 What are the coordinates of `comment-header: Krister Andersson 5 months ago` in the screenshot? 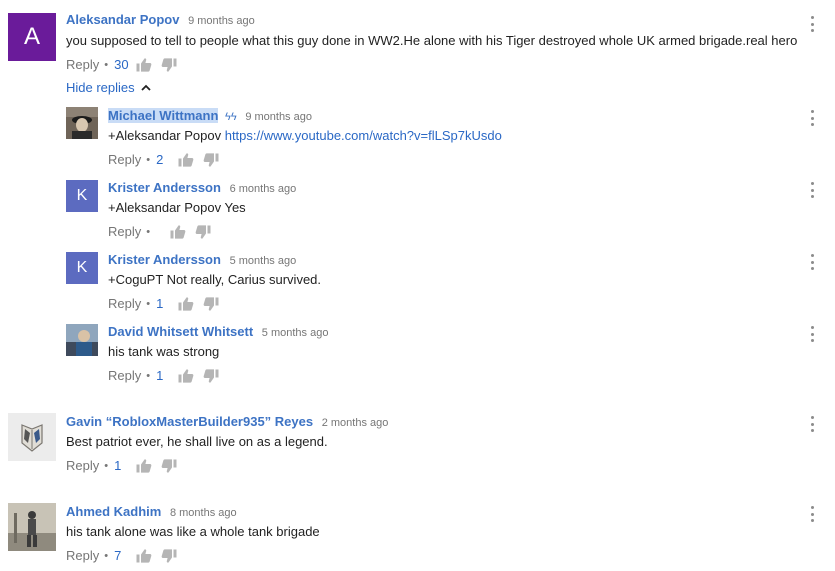 It's located at (202, 260).